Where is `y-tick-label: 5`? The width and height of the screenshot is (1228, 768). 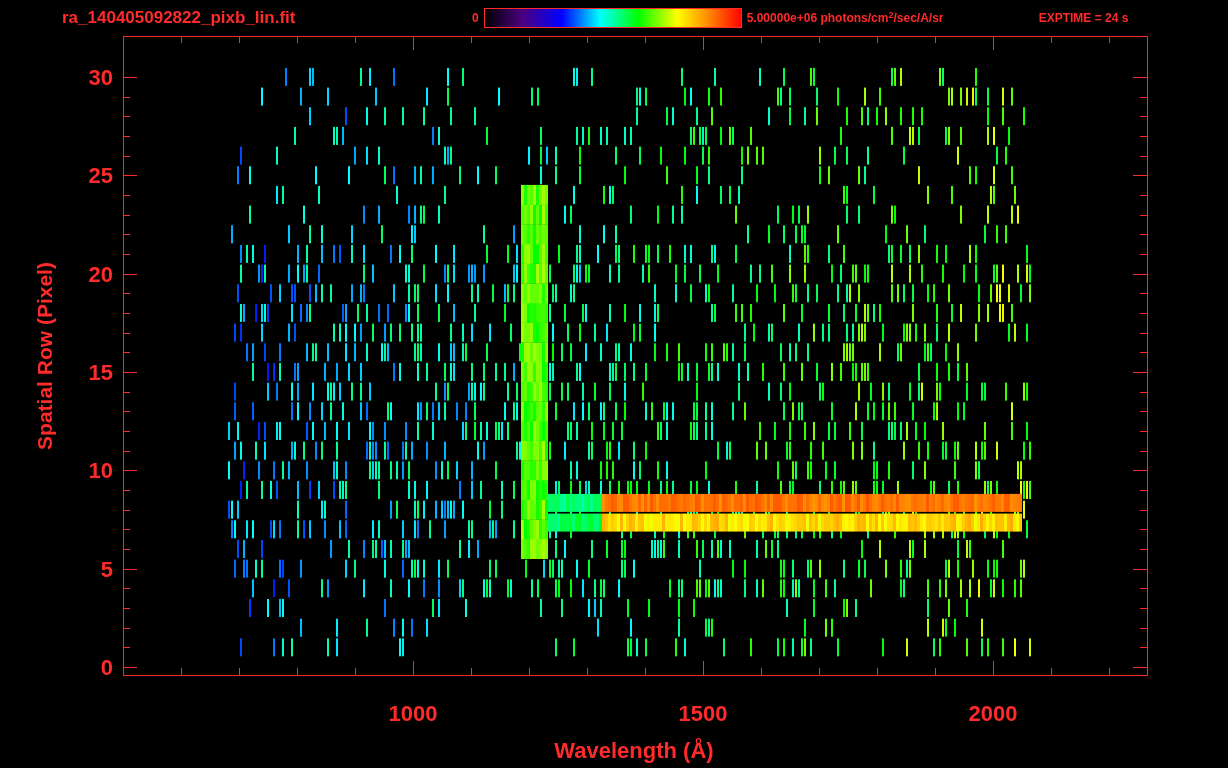
y-tick-label: 5 is located at coordinates (106, 569).